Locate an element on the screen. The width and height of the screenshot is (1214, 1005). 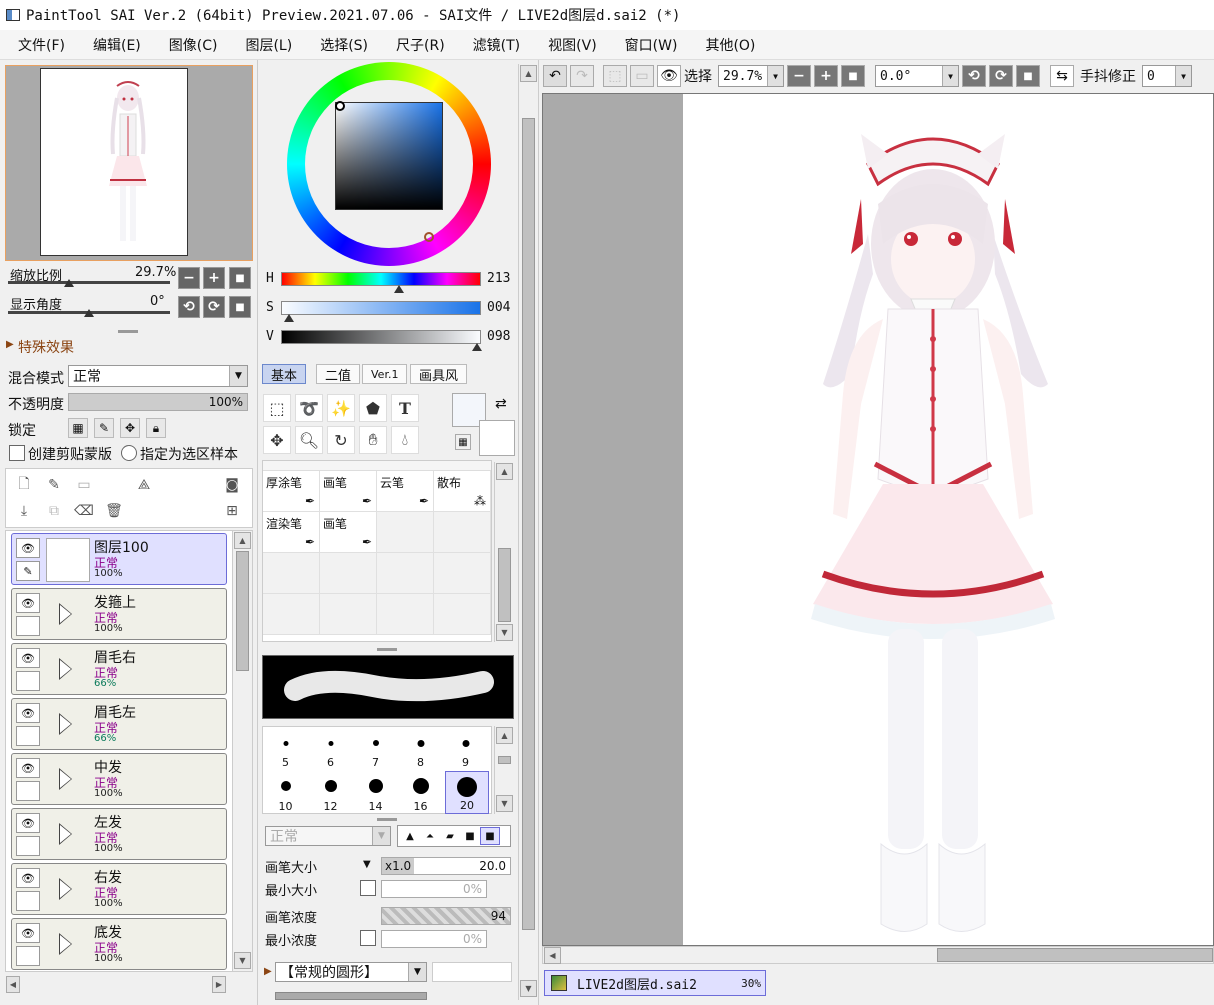
transparent-color-icon: ▦ is located at coordinates (463, 442).